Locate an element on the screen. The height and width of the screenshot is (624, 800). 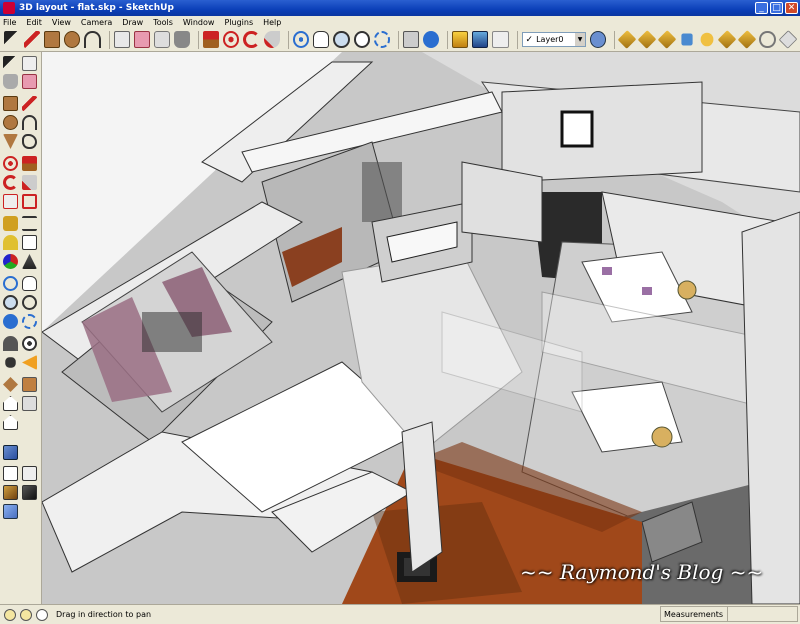
menu-view: View is located at coordinates (61, 22).